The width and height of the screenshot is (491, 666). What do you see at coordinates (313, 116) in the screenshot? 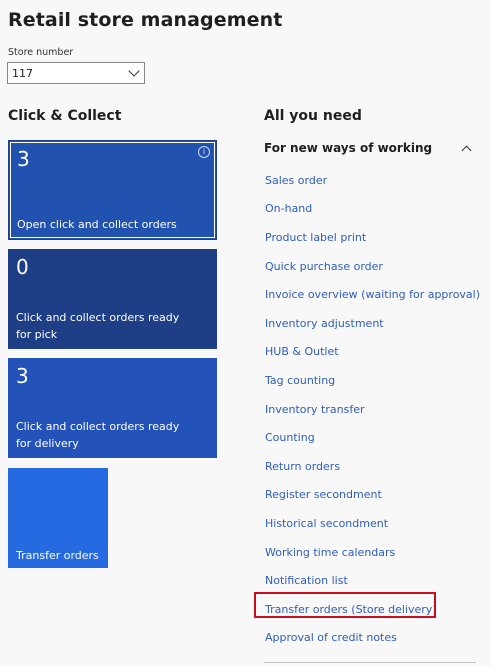
I see `all-you-need-title: All you need` at bounding box center [313, 116].